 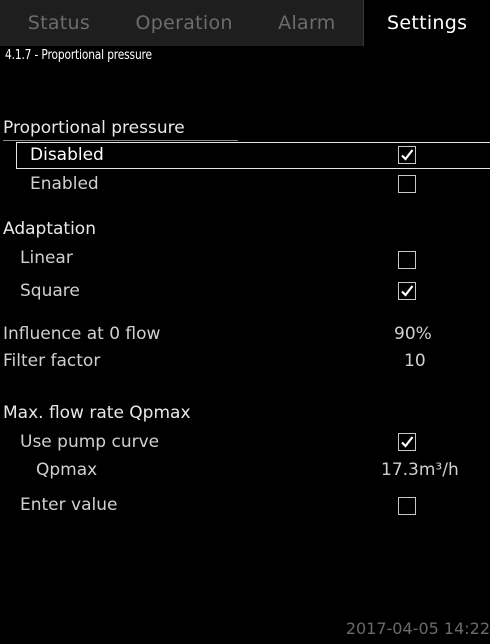 What do you see at coordinates (407, 506) in the screenshot?
I see `checkbox-enter-value` at bounding box center [407, 506].